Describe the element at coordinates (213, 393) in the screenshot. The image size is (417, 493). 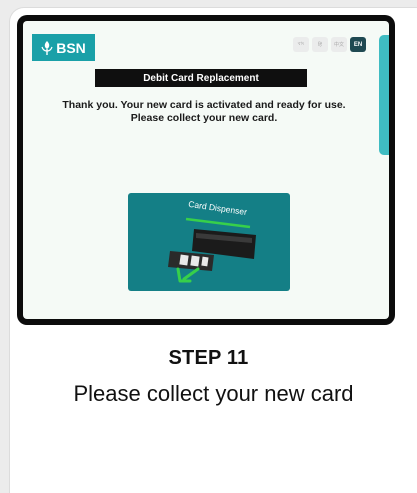
I see `step-description: Please collect your new card` at that location.